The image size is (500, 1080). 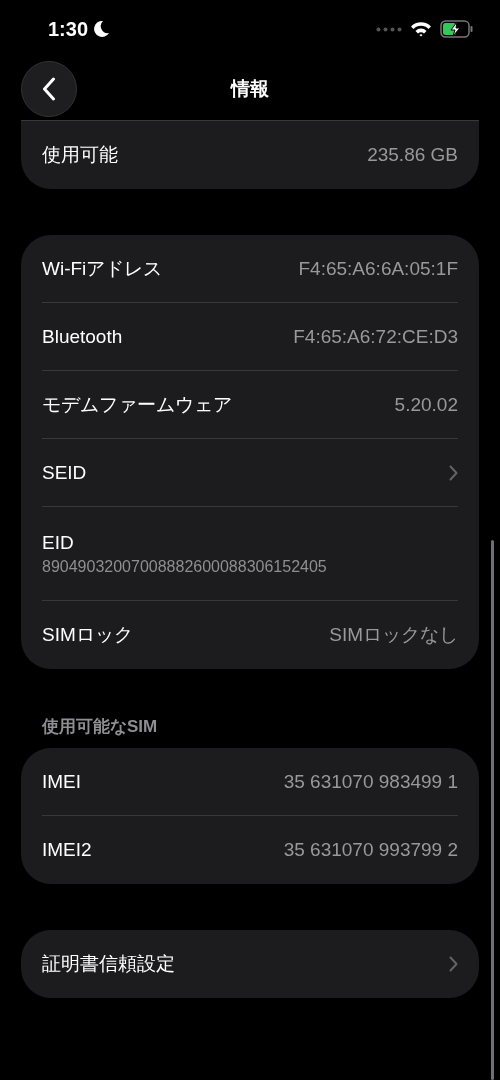 I want to click on back-icon, so click(x=49, y=89).